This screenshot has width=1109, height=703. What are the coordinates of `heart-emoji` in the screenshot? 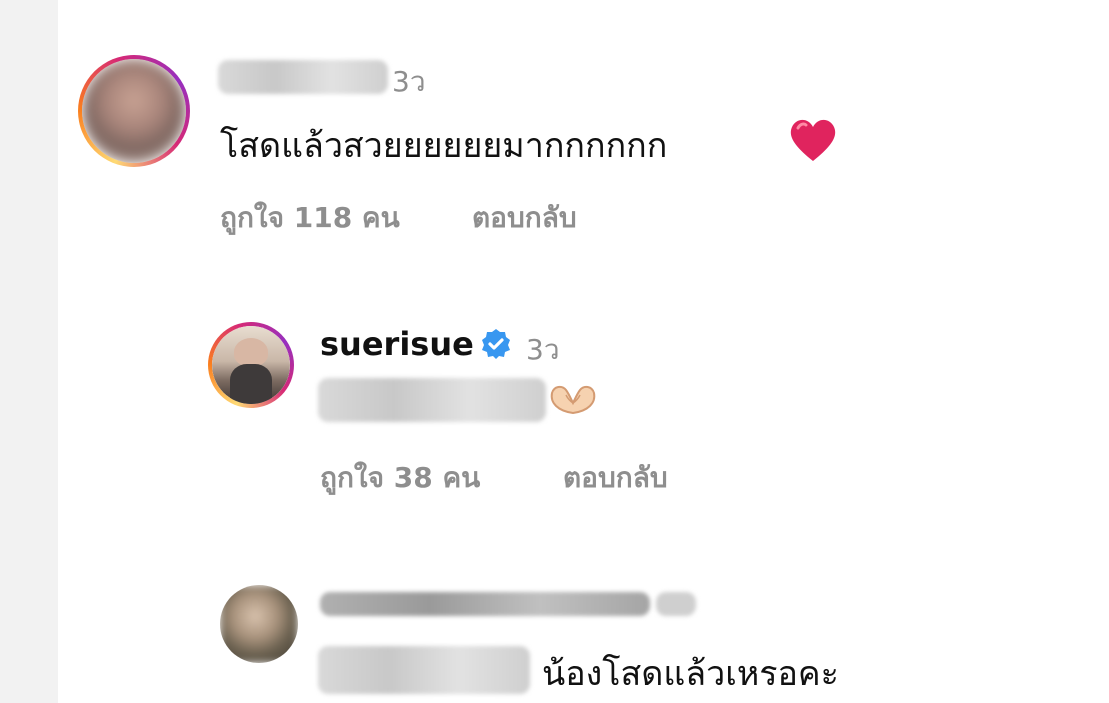 It's located at (813, 140).